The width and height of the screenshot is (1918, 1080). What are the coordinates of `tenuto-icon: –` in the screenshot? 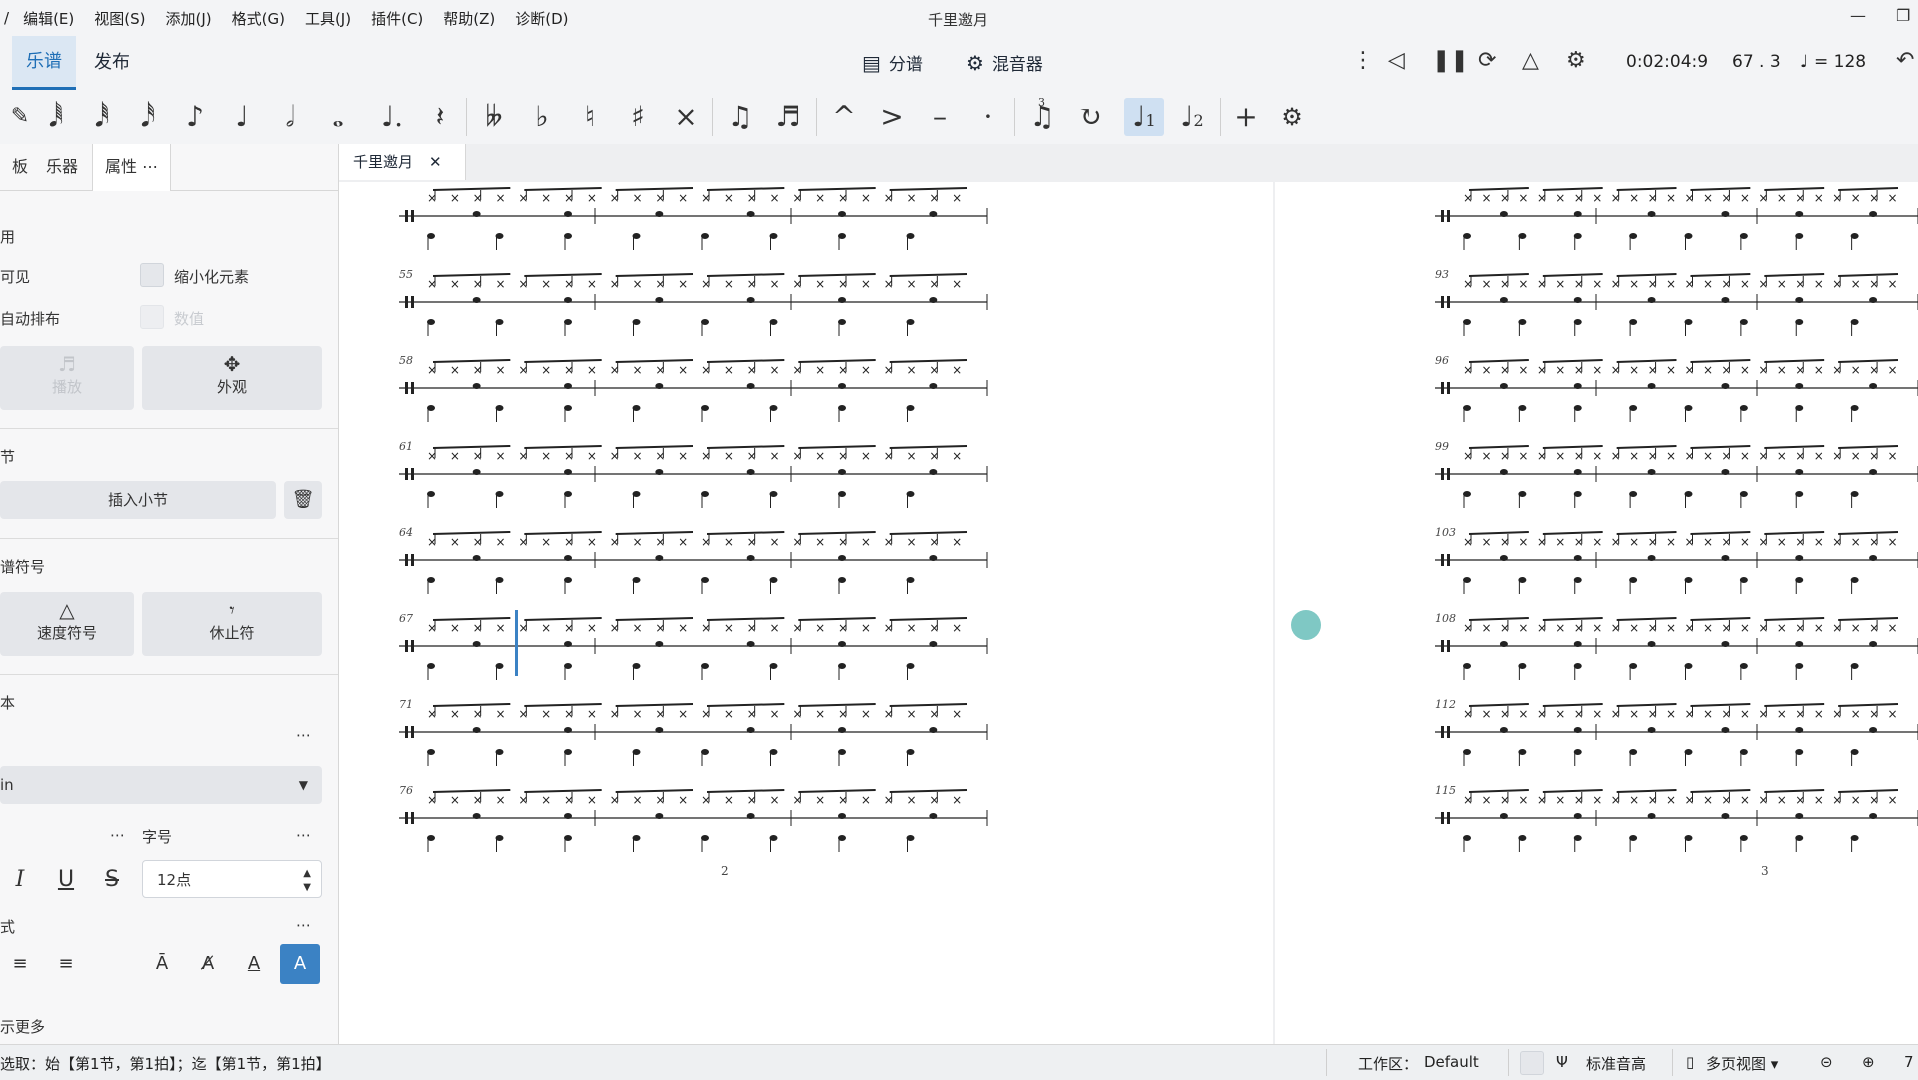 It's located at (940, 117).